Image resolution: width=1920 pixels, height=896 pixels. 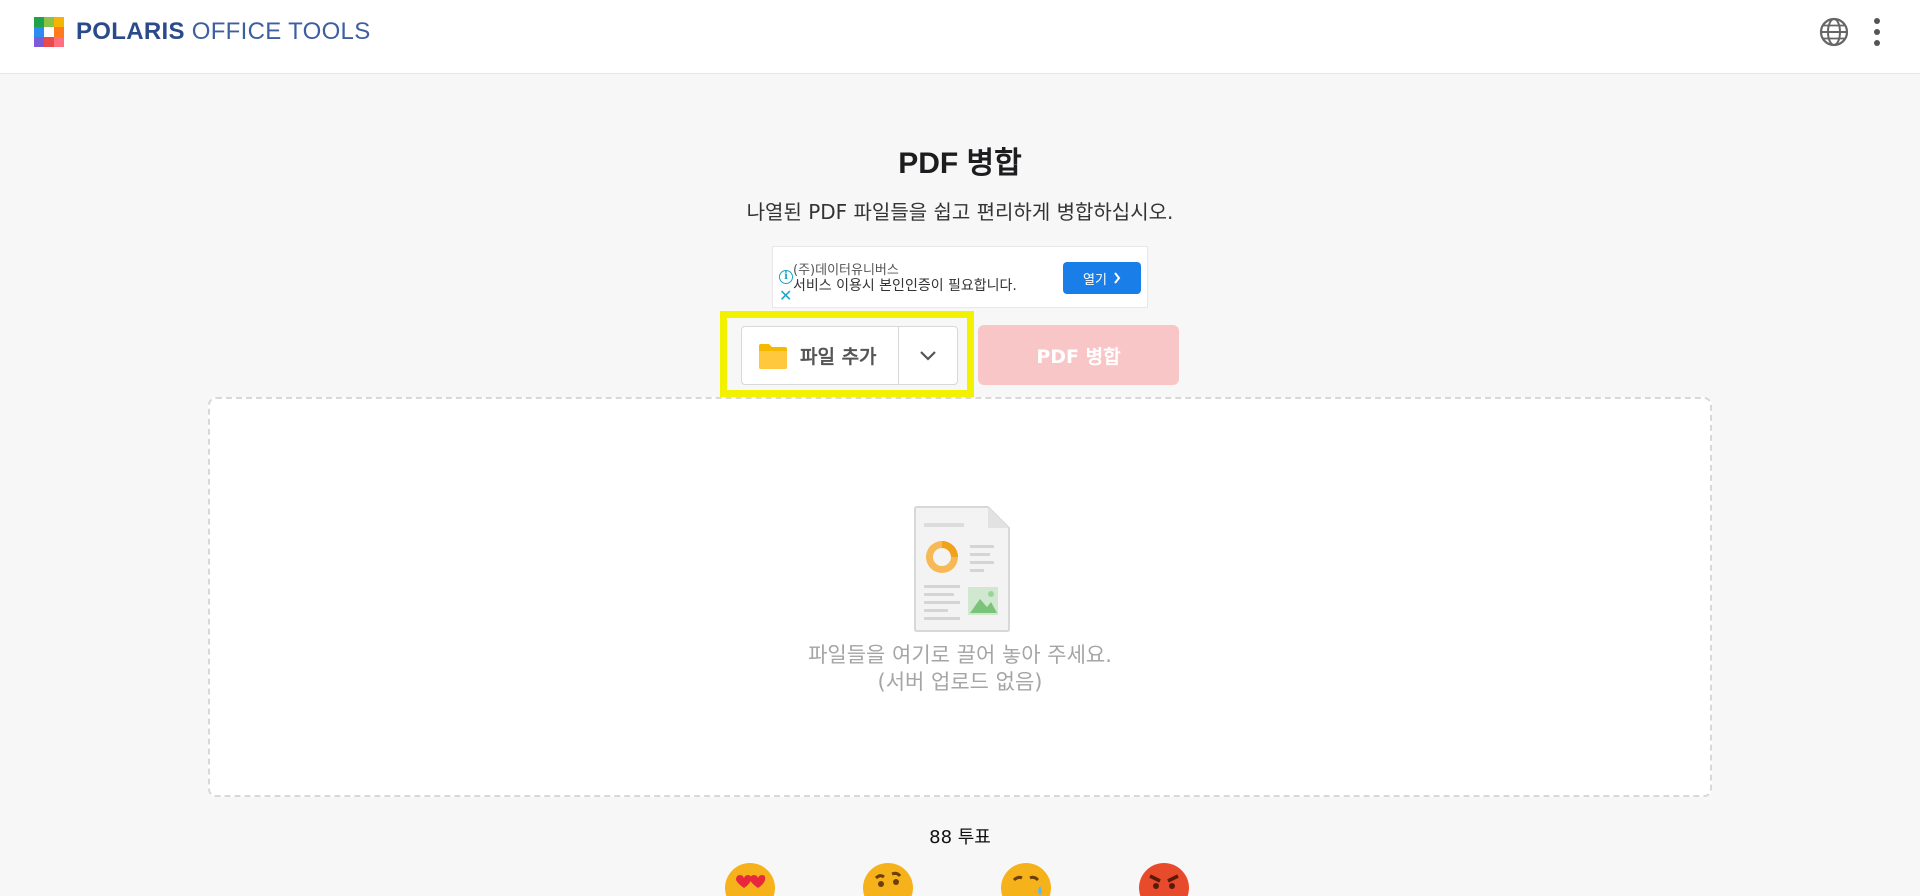 I want to click on top-header: POLARIS OFFICE TOOLS, so click(x=960, y=37).